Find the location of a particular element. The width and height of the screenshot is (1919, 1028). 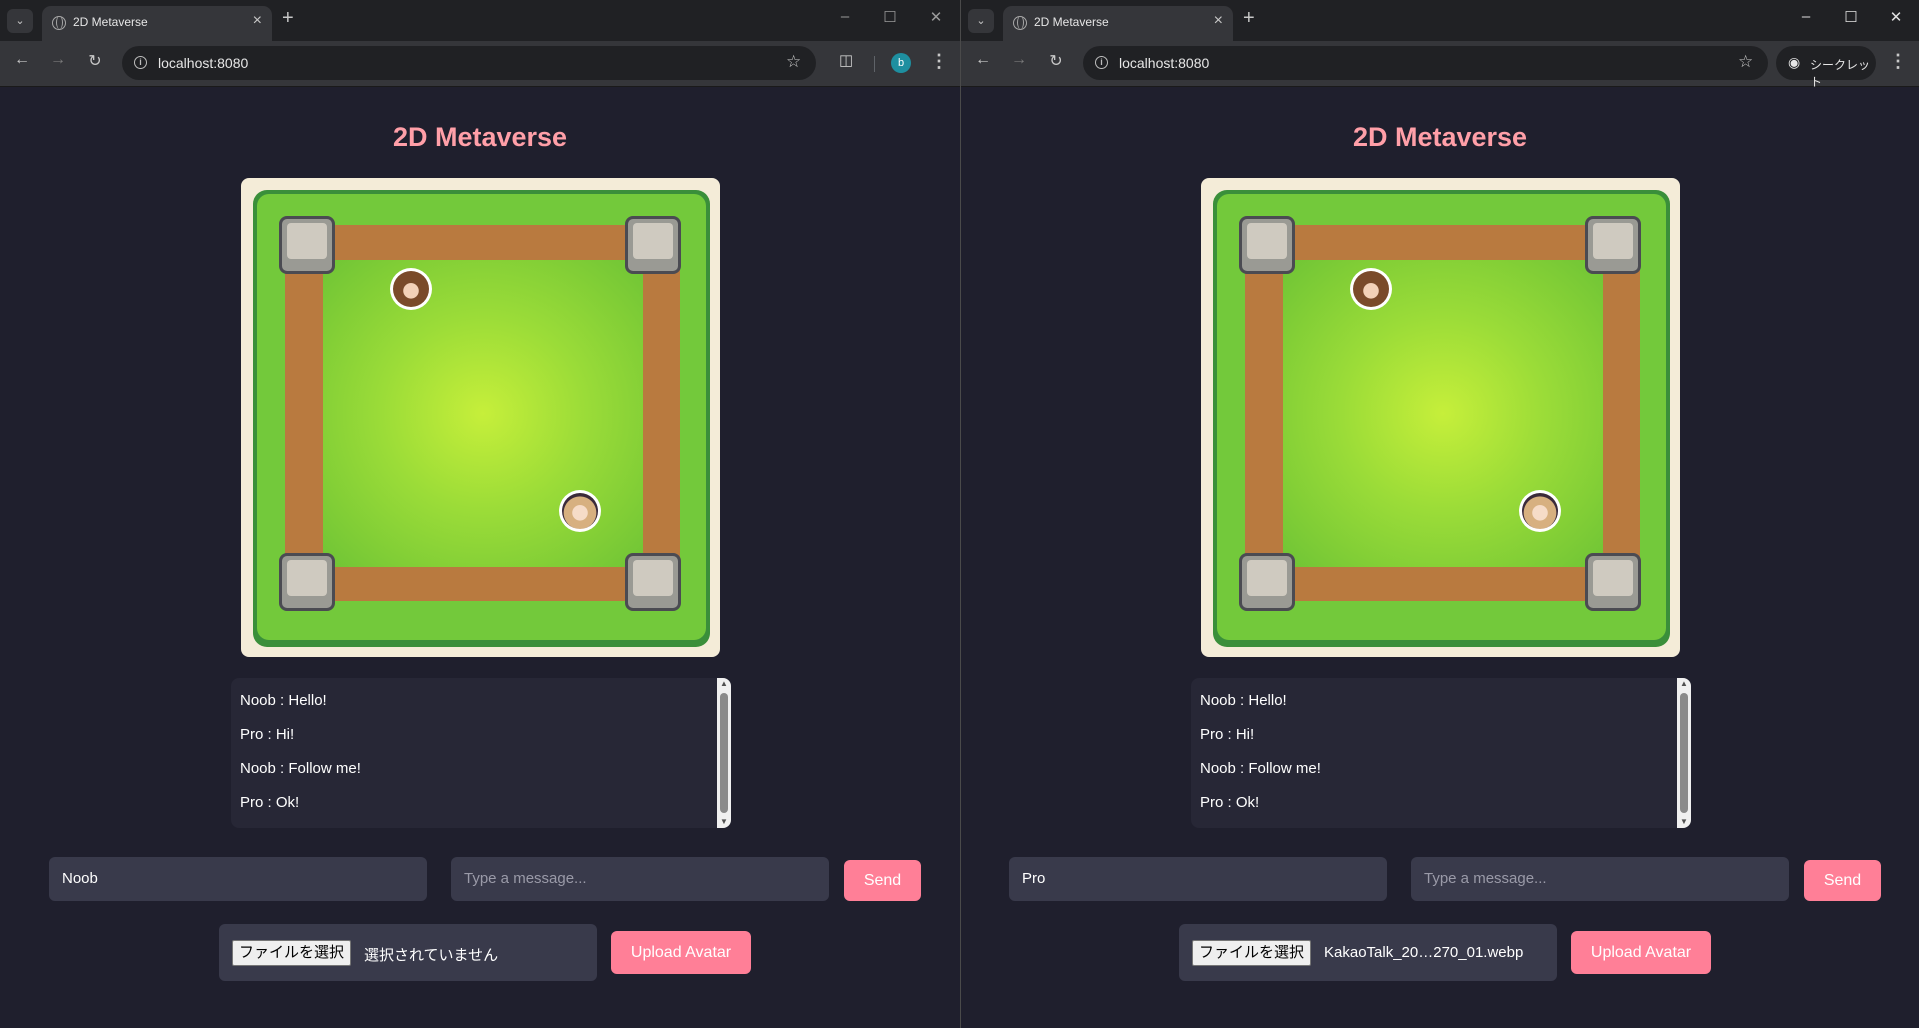

profile-avatar: b is located at coordinates (901, 63).